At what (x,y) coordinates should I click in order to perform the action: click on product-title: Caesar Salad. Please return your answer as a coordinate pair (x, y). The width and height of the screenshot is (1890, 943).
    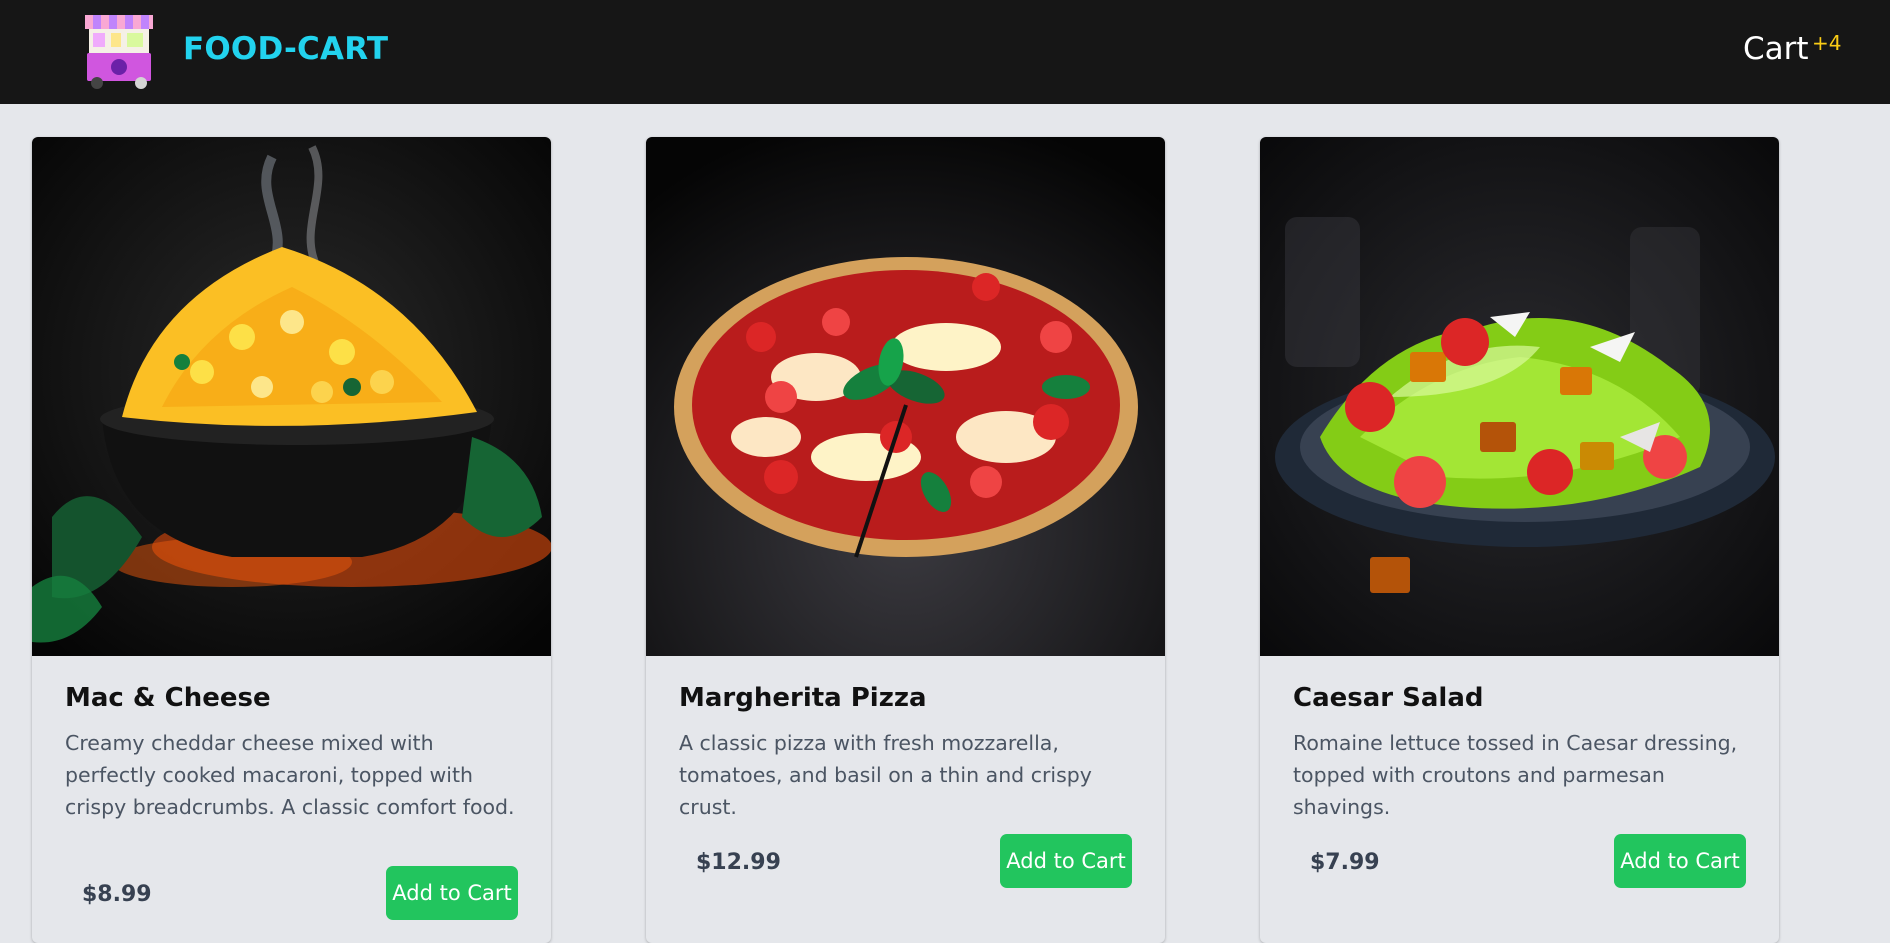
    Looking at the image, I should click on (1388, 698).